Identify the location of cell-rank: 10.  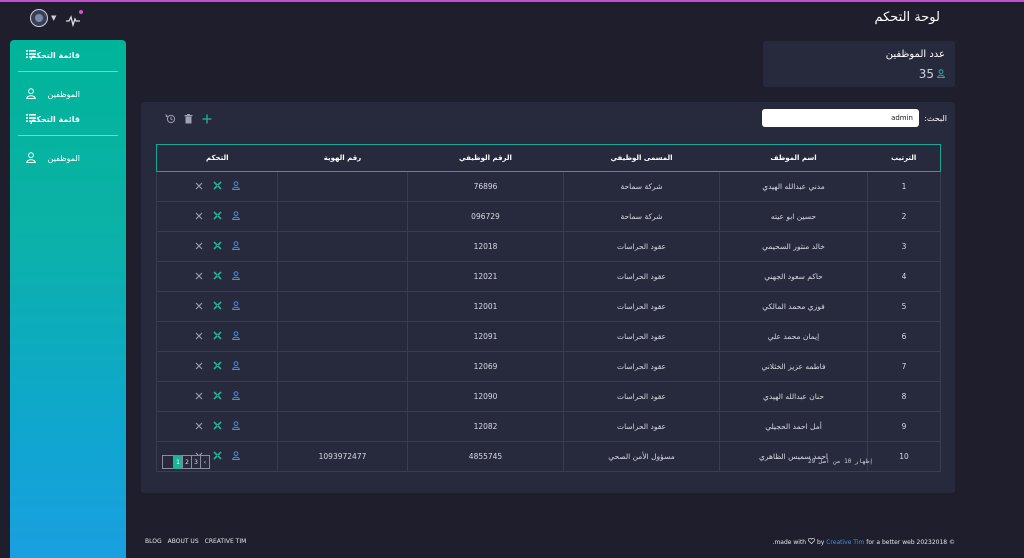
(904, 456).